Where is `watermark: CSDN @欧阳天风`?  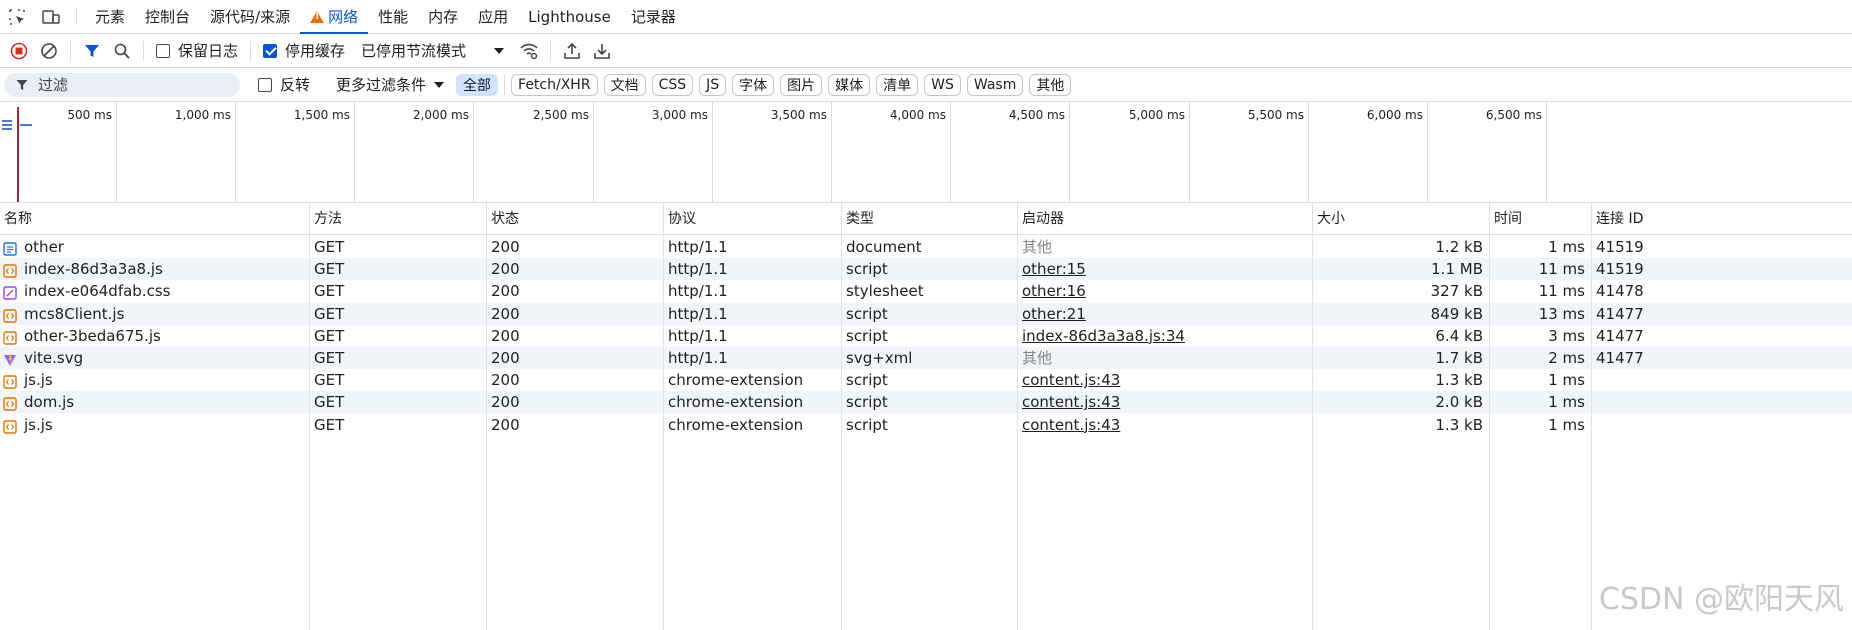
watermark: CSDN @欧阳天风 is located at coordinates (1721, 599).